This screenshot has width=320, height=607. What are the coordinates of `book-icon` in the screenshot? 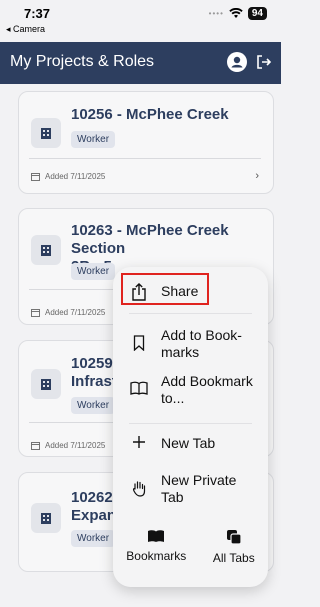 It's located at (139, 388).